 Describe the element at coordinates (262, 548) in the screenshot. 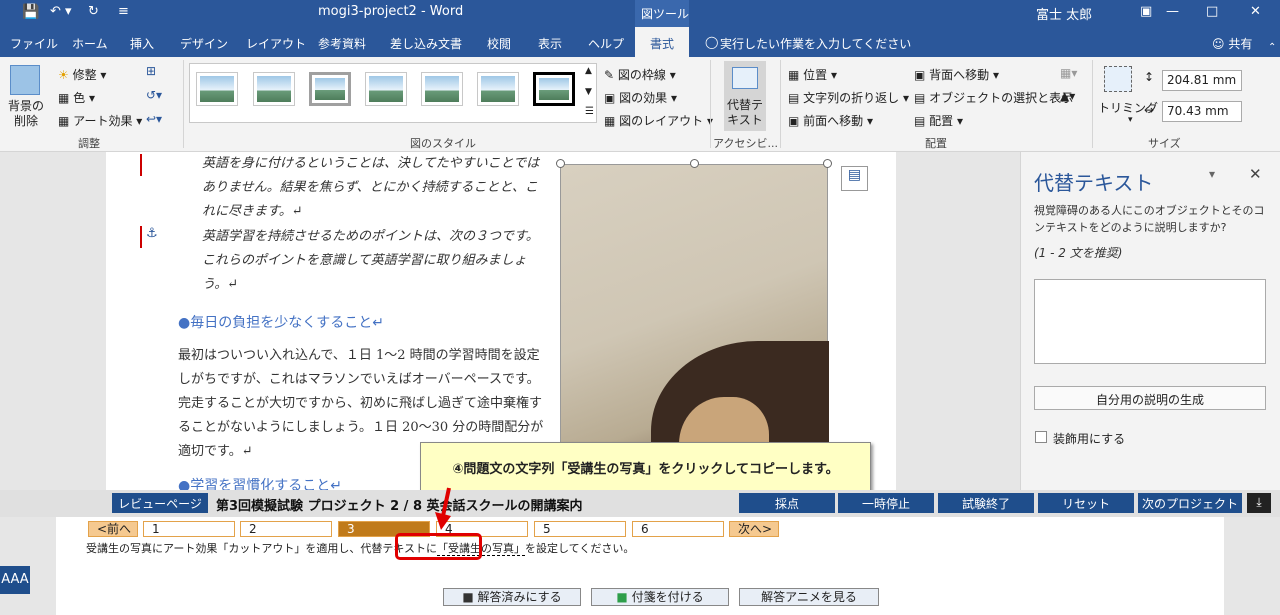

I see `task-text-before: 受講生の写真にアート効果「カットアウト」を適用し、代替テキストに` at that location.